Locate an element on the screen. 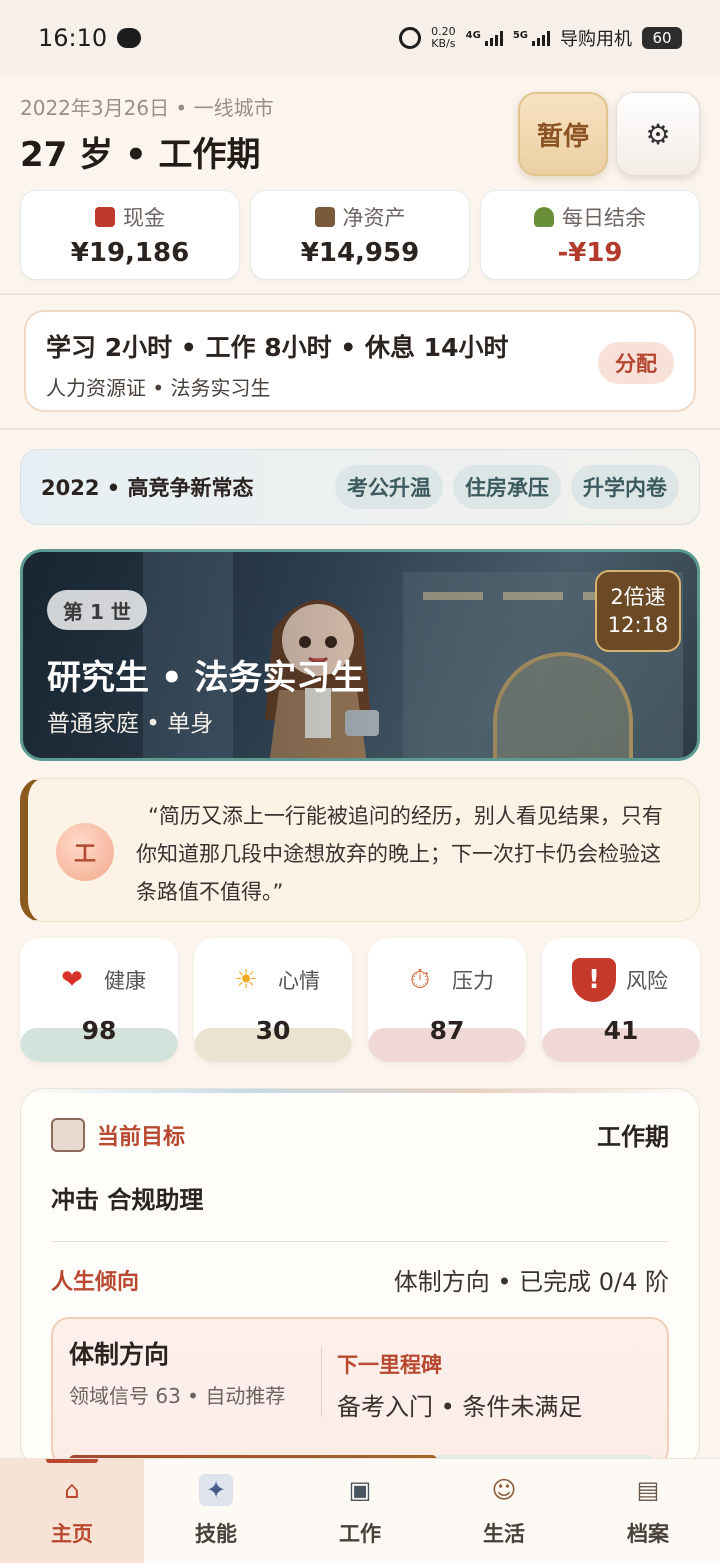 This screenshot has height=1563, width=720. stat-label: 净资产 is located at coordinates (374, 218).